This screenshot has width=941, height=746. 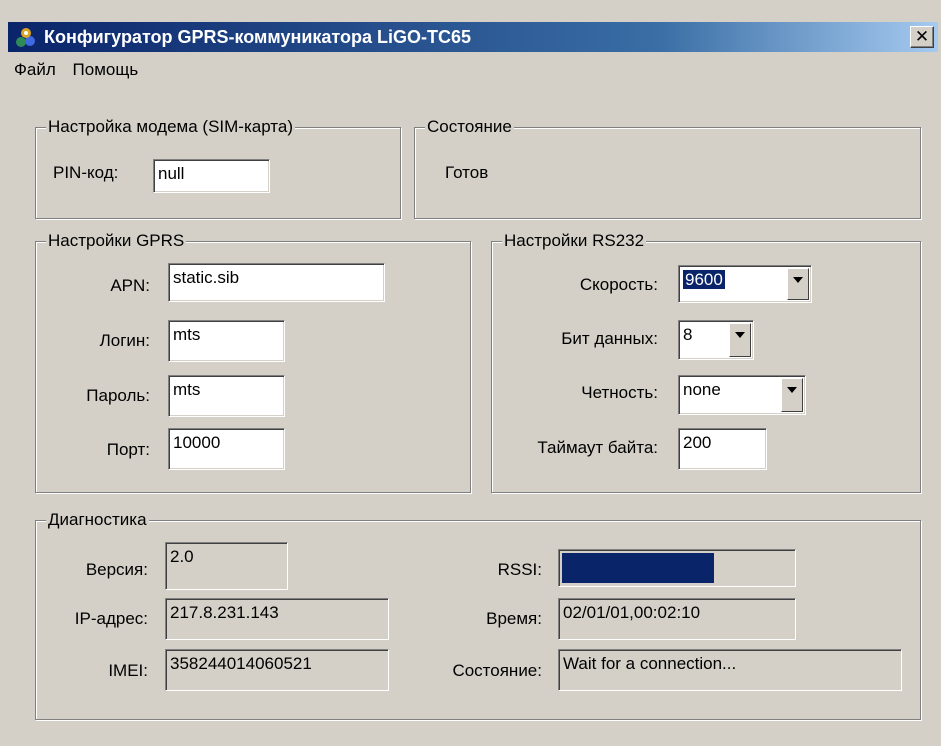 I want to click on rs232-group-label: Настройки RS232, so click(x=574, y=241).